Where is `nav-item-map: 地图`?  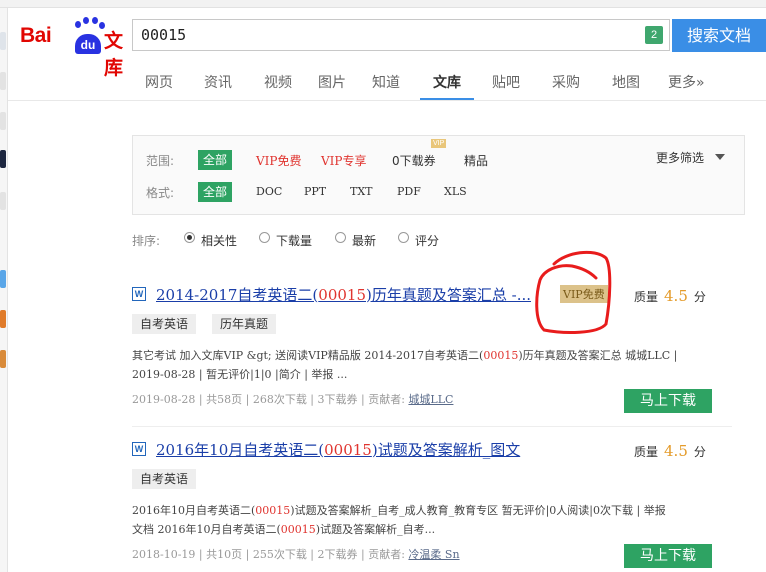 nav-item-map: 地图 is located at coordinates (626, 82).